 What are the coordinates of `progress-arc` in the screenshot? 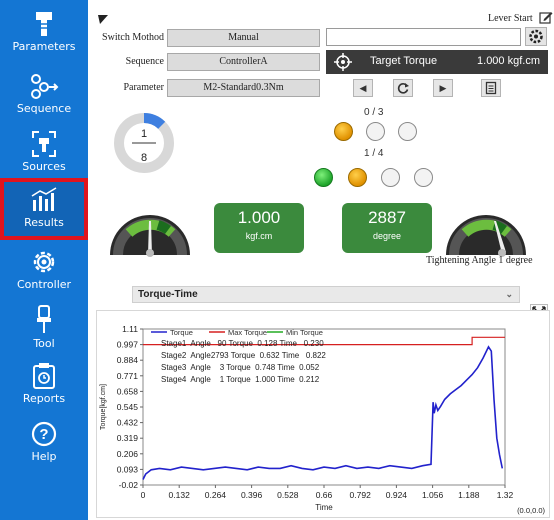 It's located at (154, 121).